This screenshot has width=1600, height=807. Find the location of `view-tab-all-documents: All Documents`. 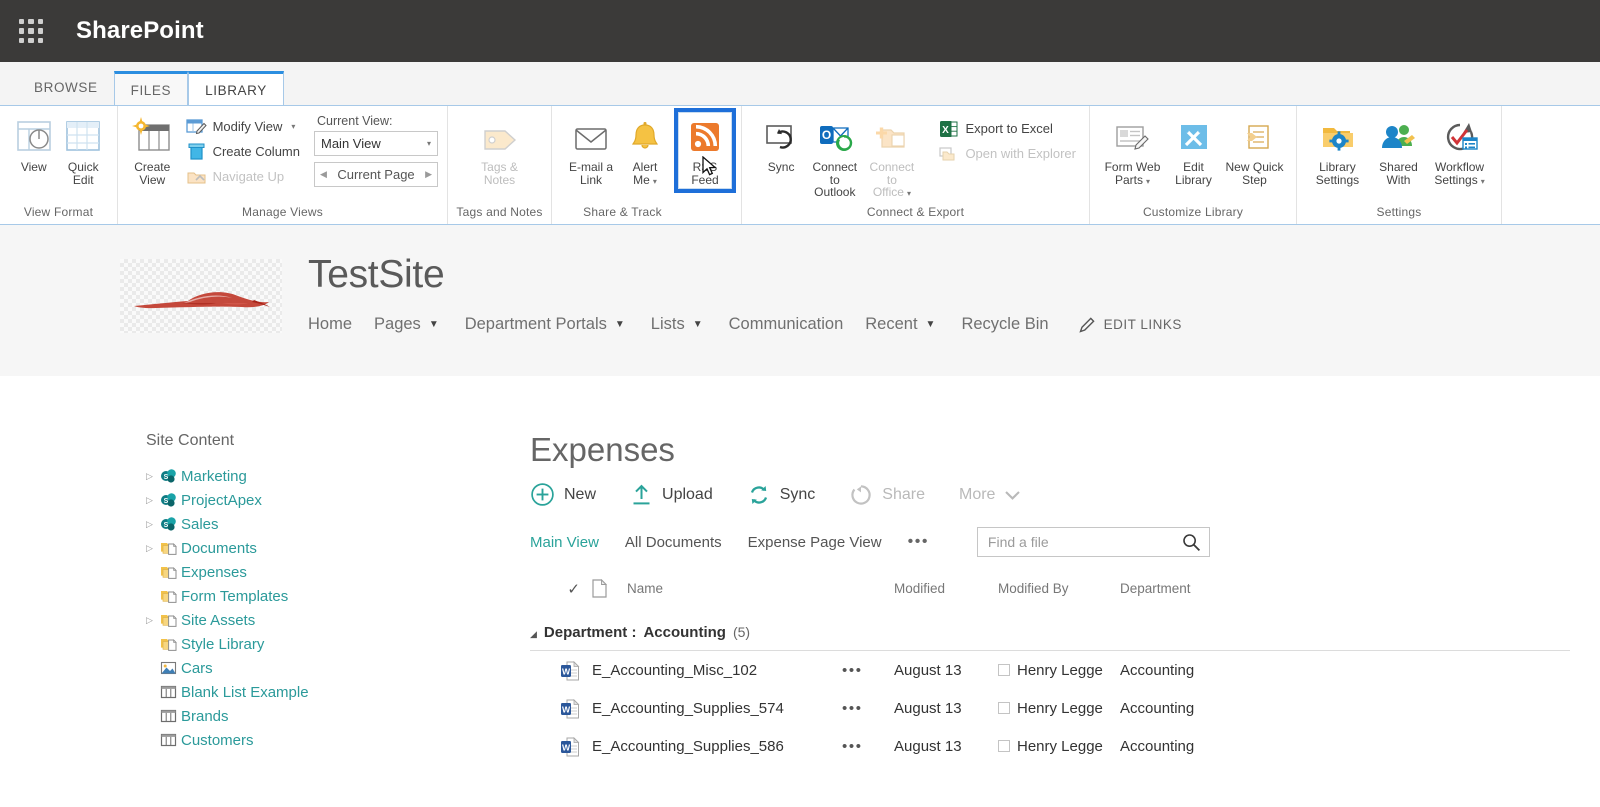

view-tab-all-documents: All Documents is located at coordinates (673, 542).